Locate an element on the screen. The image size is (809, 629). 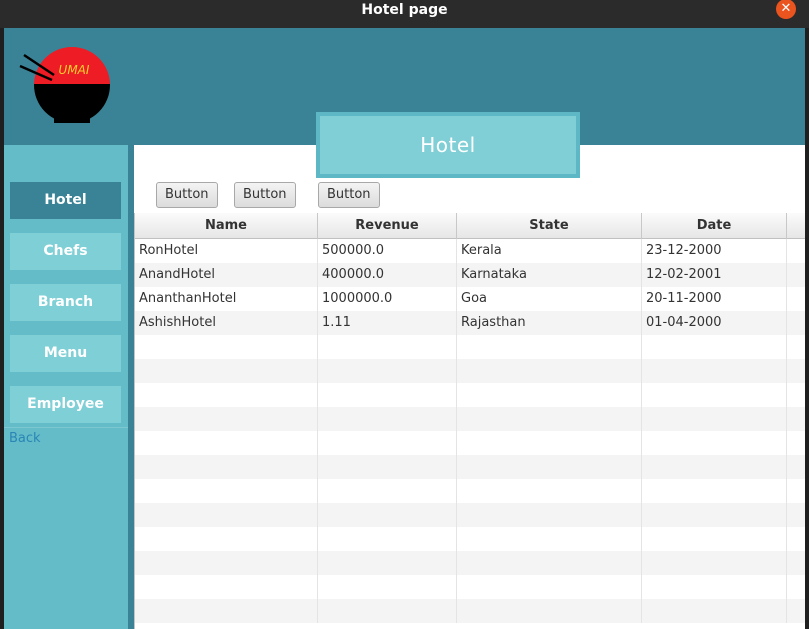
sidebar-item-chefs: Chefs is located at coordinates (65, 251).